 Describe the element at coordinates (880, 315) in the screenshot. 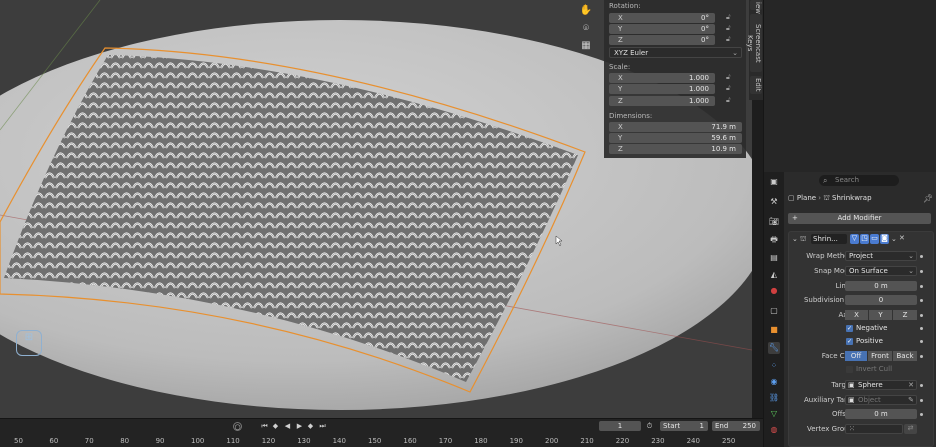

I see `axis-y-toggle: Y` at that location.